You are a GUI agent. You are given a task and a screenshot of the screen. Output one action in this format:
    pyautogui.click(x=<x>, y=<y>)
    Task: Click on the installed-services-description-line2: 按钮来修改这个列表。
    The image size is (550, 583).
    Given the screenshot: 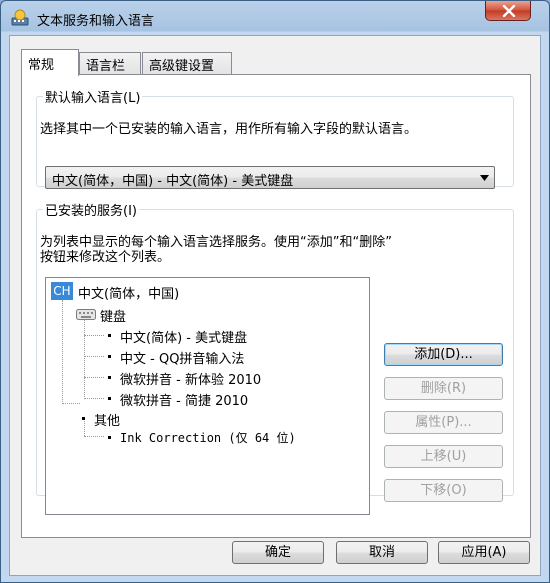 What is the action you would take?
    pyautogui.click(x=105, y=257)
    